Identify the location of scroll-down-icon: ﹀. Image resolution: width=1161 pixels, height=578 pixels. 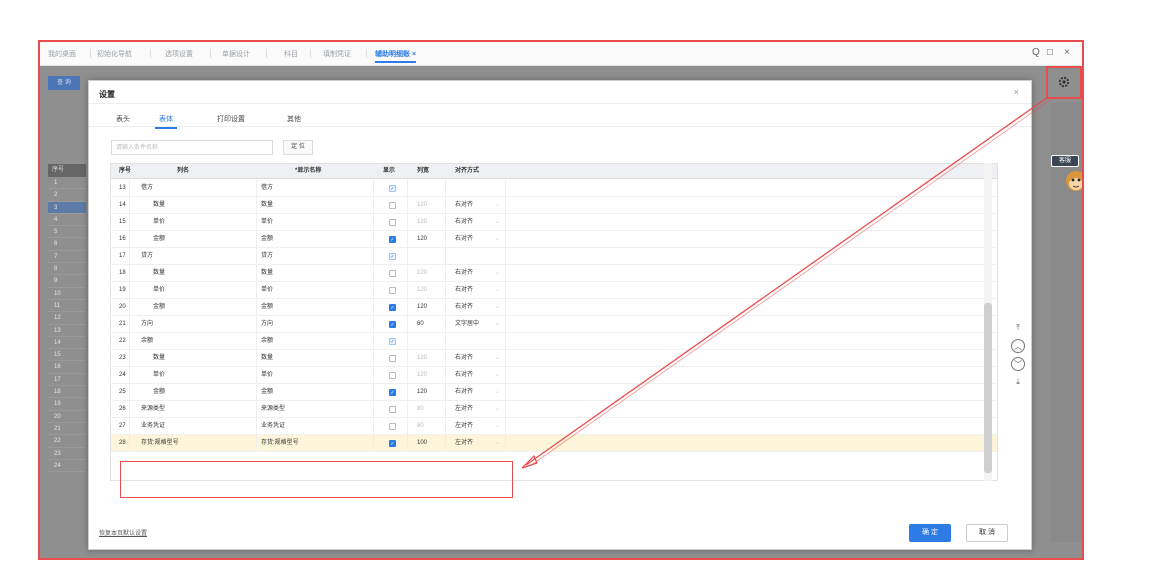
(1018, 364).